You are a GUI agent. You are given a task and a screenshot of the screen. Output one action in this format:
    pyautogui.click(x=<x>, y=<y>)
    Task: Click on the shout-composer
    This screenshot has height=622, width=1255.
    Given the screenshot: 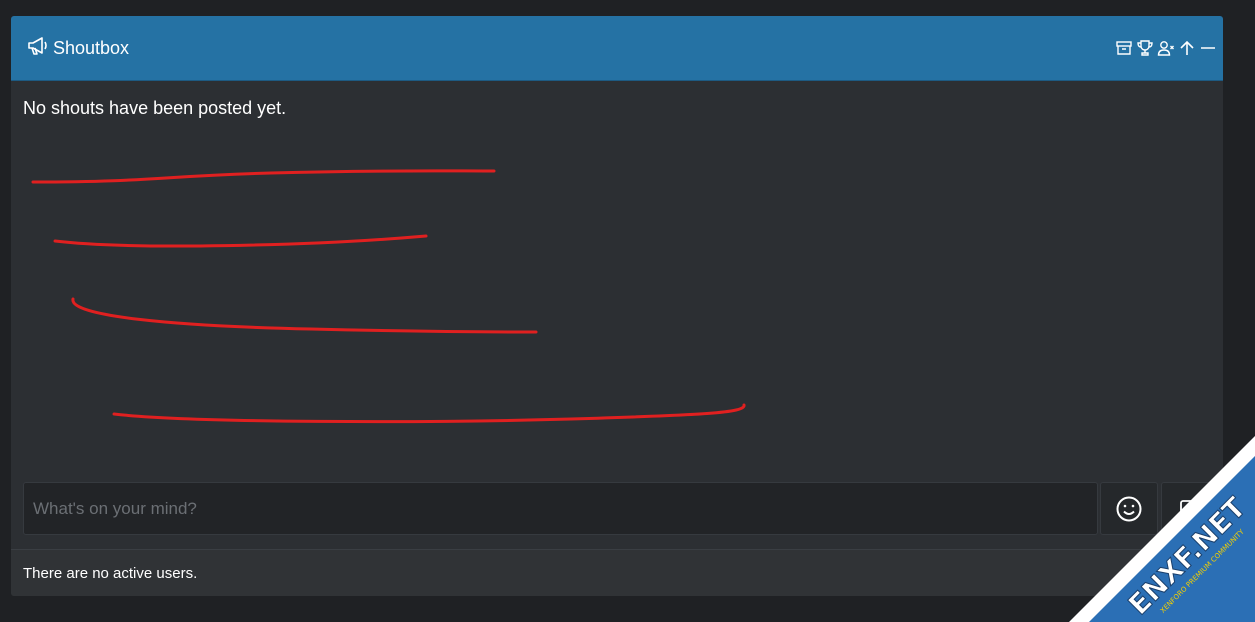 What is the action you would take?
    pyautogui.click(x=623, y=509)
    